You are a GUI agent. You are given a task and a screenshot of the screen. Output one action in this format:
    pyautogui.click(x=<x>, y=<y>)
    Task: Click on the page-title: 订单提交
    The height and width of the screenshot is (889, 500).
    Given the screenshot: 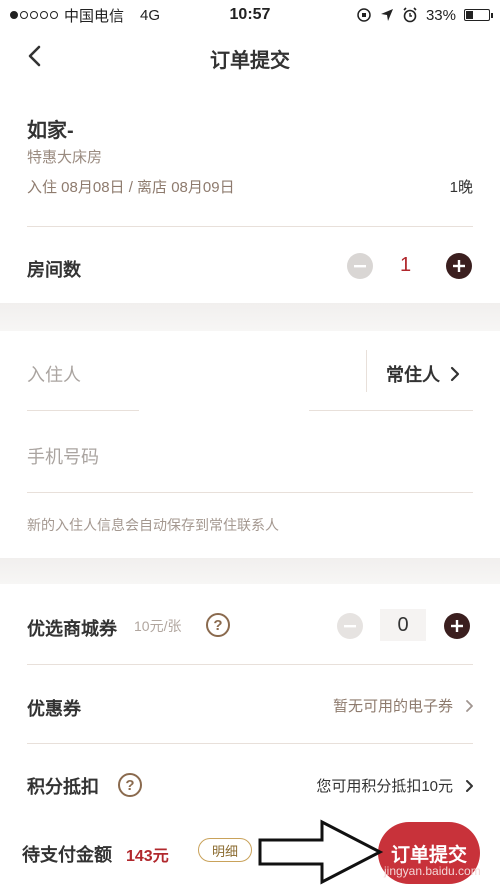 What is the action you would take?
    pyautogui.click(x=250, y=61)
    